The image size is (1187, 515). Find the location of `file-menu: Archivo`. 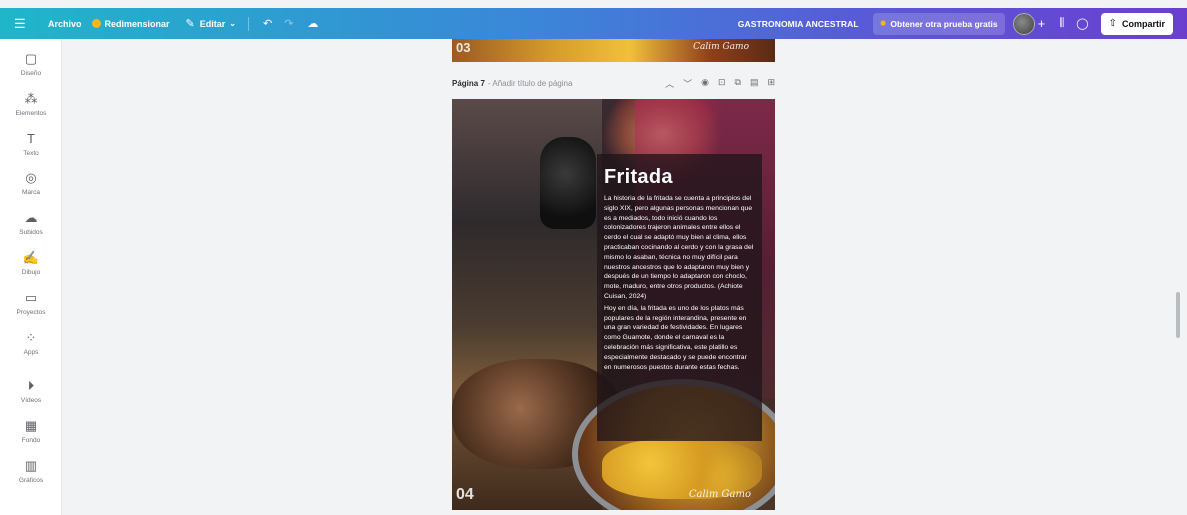

file-menu: Archivo is located at coordinates (65, 24).